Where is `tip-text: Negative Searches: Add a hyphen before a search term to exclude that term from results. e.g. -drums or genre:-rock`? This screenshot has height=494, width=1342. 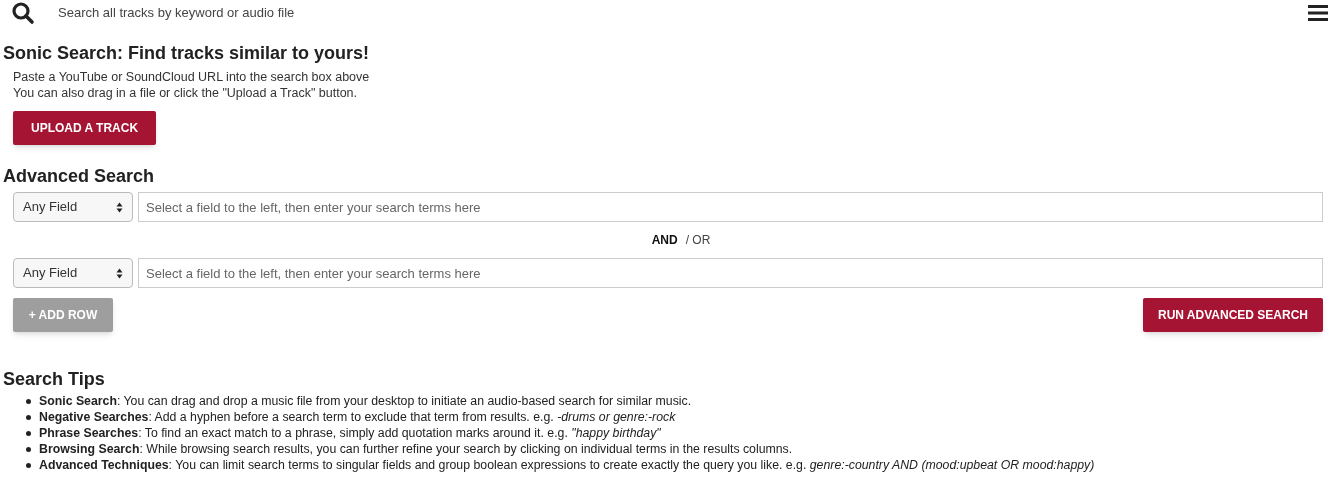
tip-text: Negative Searches: Add a hyphen before a search term to exclude that term from results. e.g. -drums or genre:-rock is located at coordinates (357, 417).